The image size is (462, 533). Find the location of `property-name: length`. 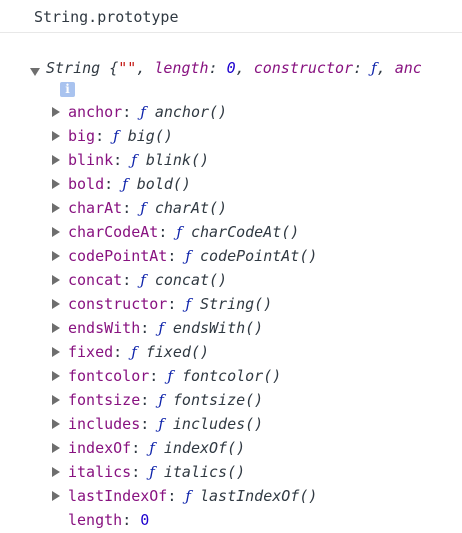

property-name: length is located at coordinates (95, 520).